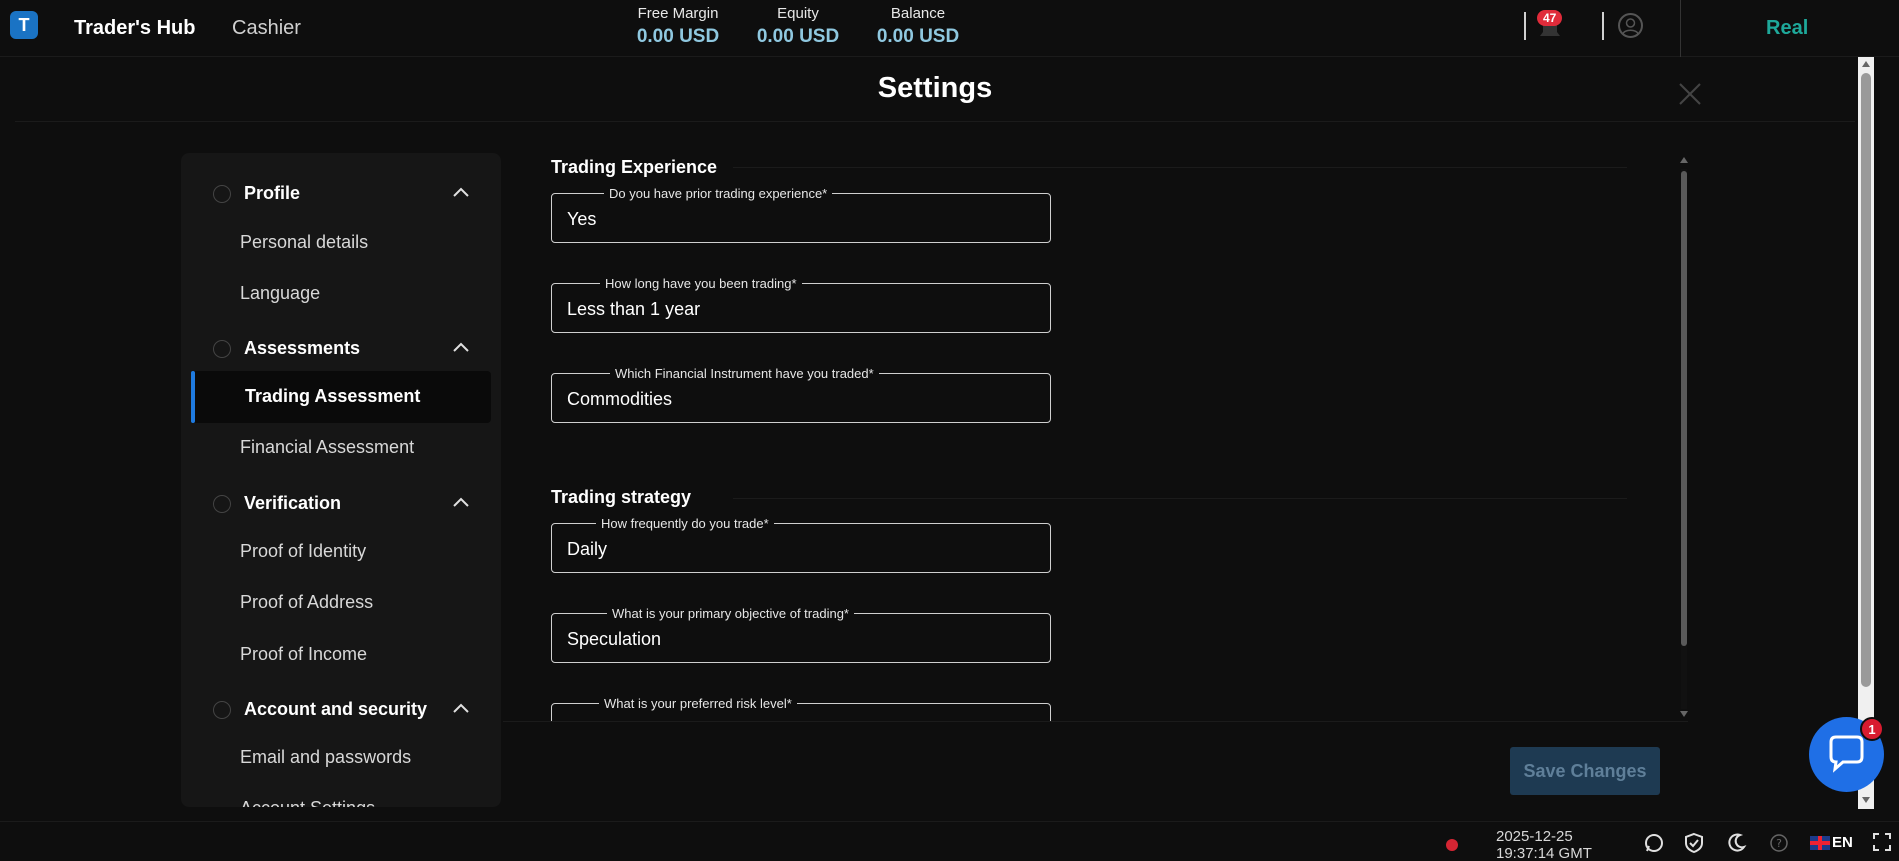 This screenshot has height=861, width=1899. I want to click on sidebar-section-assessments: Assessments, so click(341, 349).